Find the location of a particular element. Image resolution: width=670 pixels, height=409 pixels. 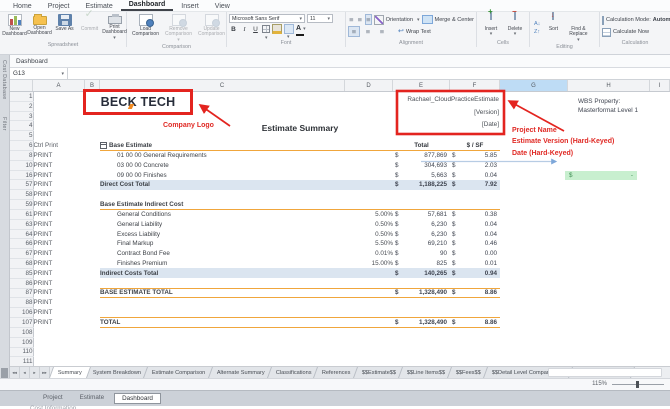

zoom-slider is located at coordinates (638, 384).